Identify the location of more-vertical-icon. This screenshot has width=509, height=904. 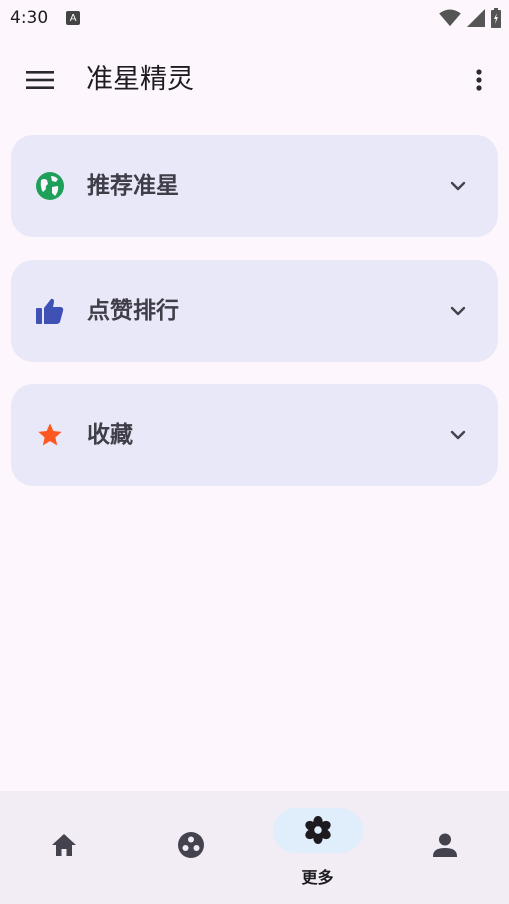
(479, 80).